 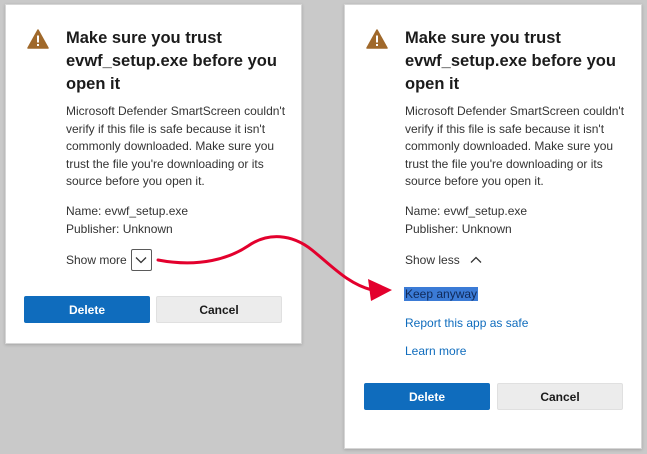 What do you see at coordinates (441, 294) in the screenshot?
I see `keep-anyway-link: Keep anyway` at bounding box center [441, 294].